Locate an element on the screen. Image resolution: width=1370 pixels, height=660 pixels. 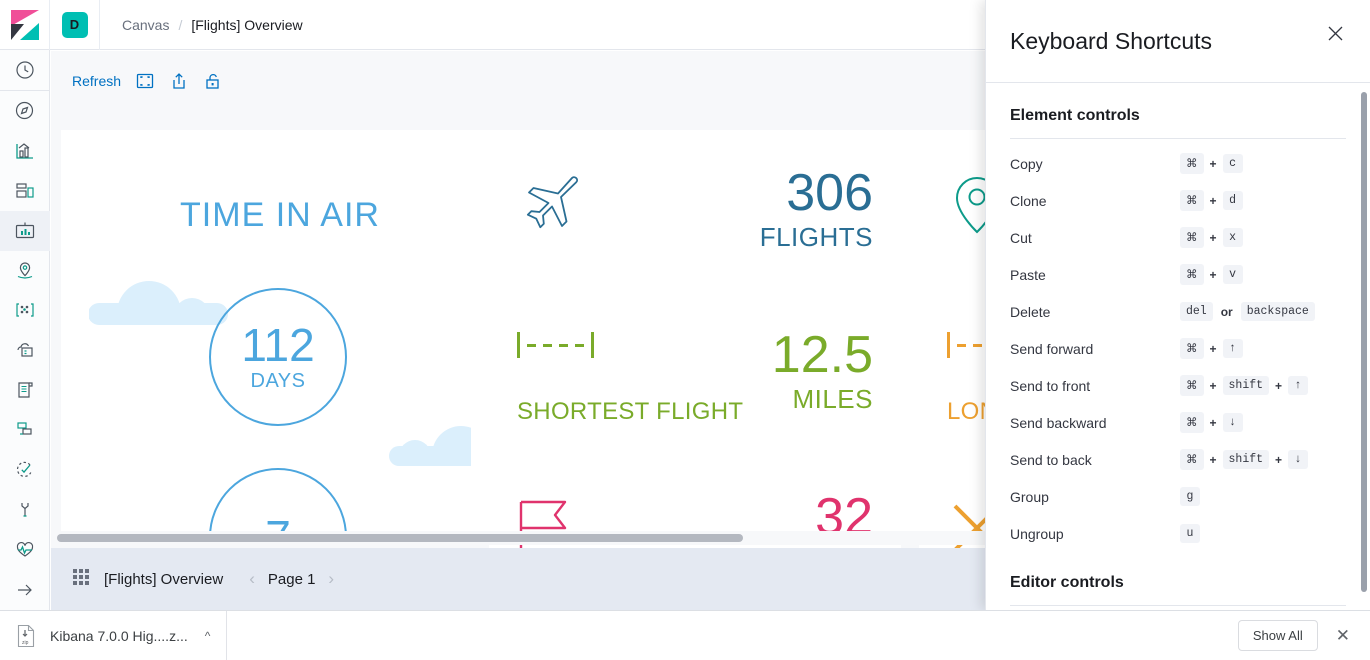
shortcut-row: Paste ⌘ + v is located at coordinates (1178, 274).